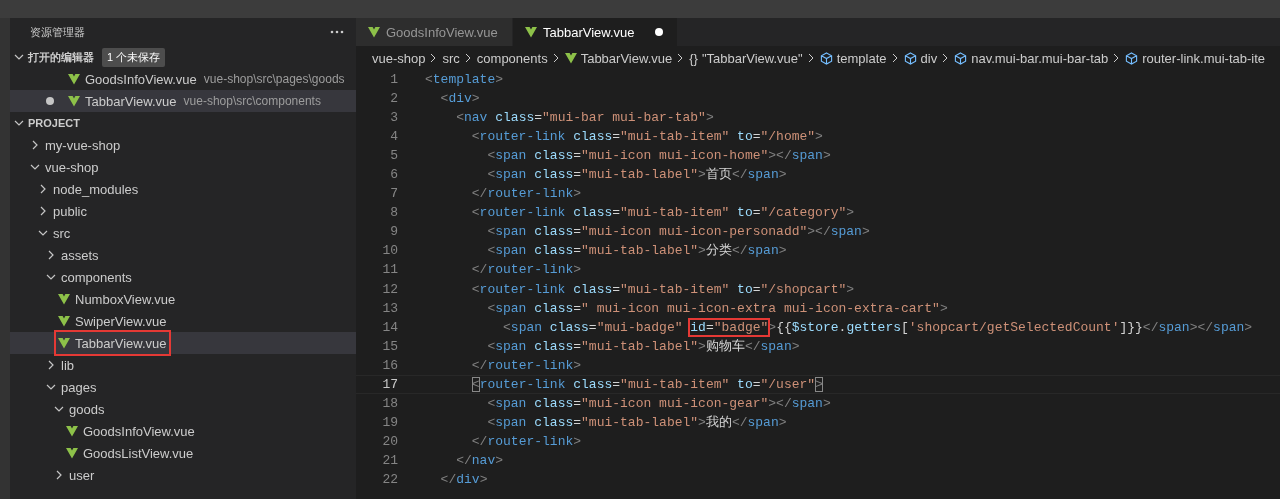  What do you see at coordinates (389, 480) in the screenshot?
I see `line-number: 22` at bounding box center [389, 480].